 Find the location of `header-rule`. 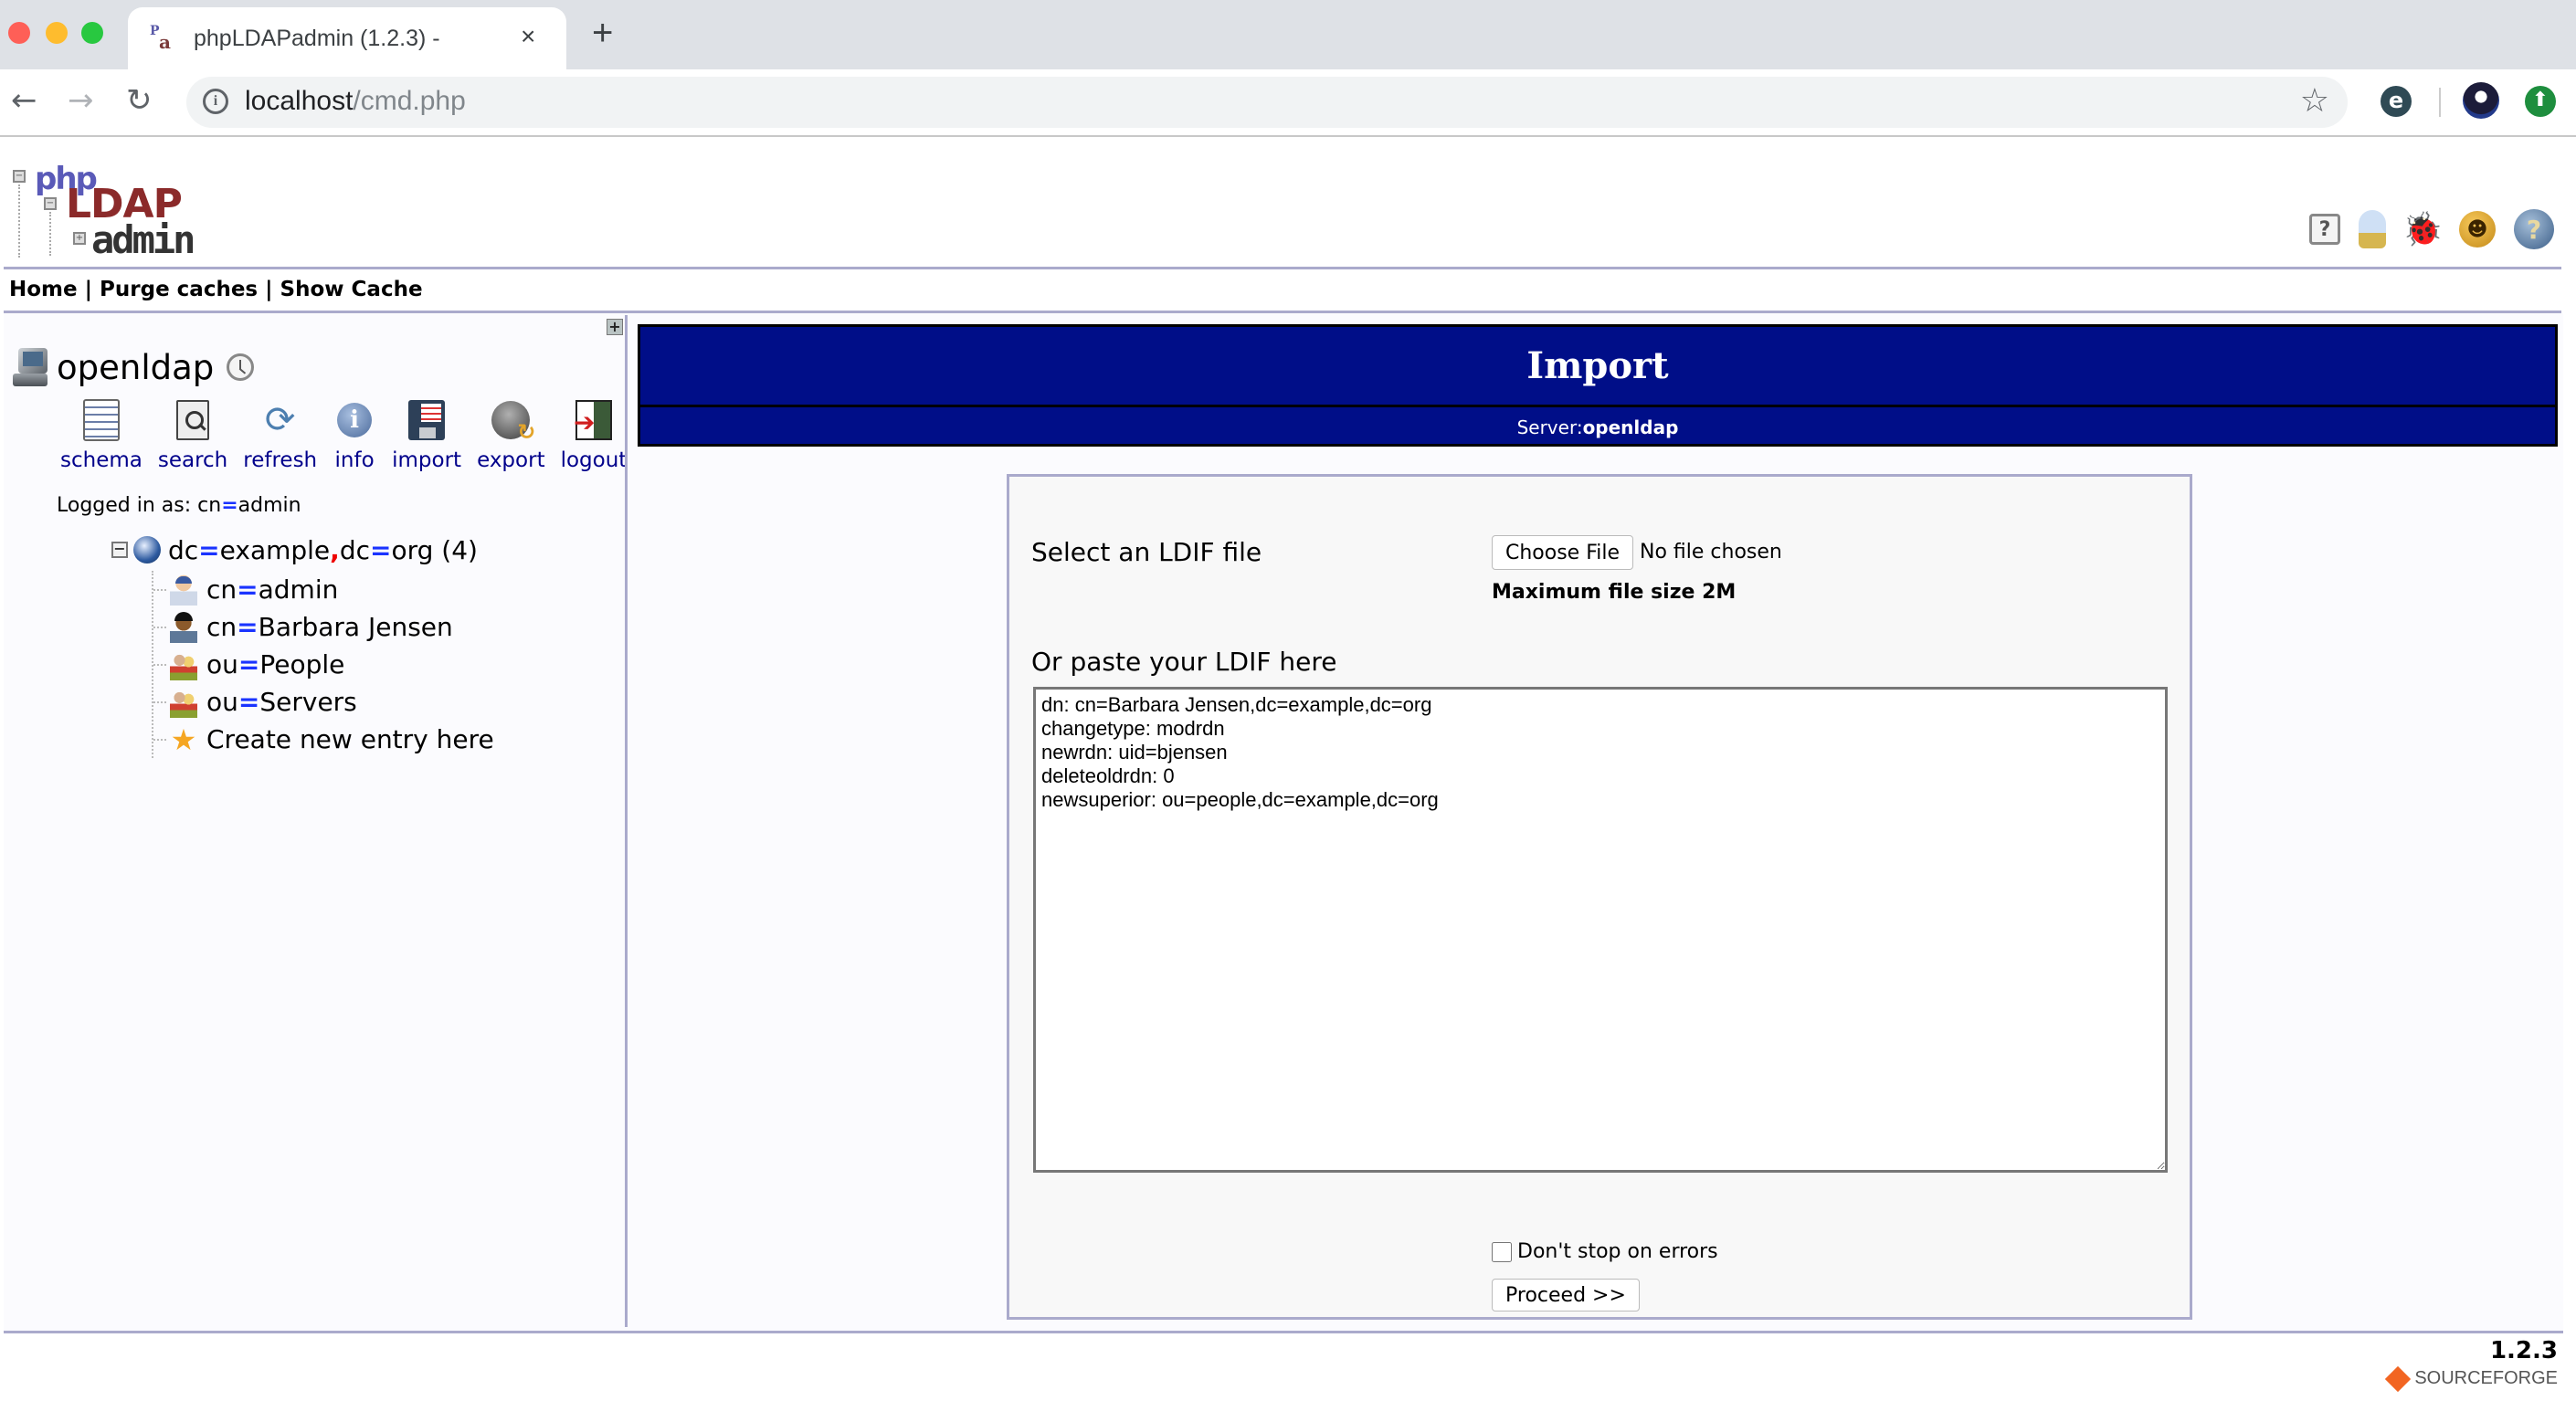

header-rule is located at coordinates (1282, 268).